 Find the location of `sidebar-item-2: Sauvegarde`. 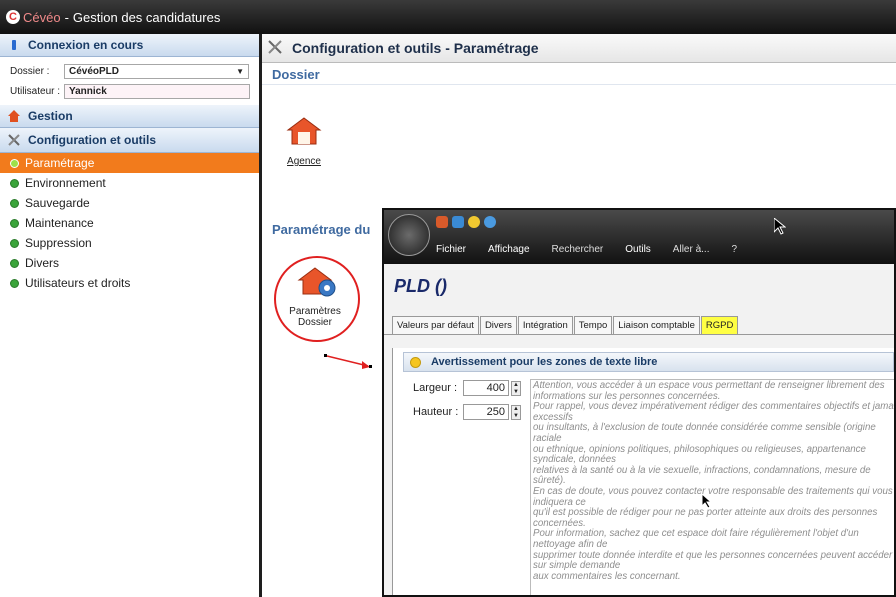

sidebar-item-2: Sauvegarde is located at coordinates (129, 203).